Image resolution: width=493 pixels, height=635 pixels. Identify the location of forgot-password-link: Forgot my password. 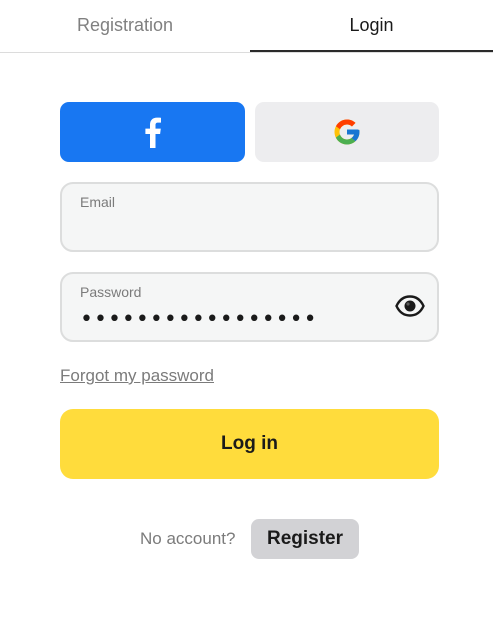
(137, 376).